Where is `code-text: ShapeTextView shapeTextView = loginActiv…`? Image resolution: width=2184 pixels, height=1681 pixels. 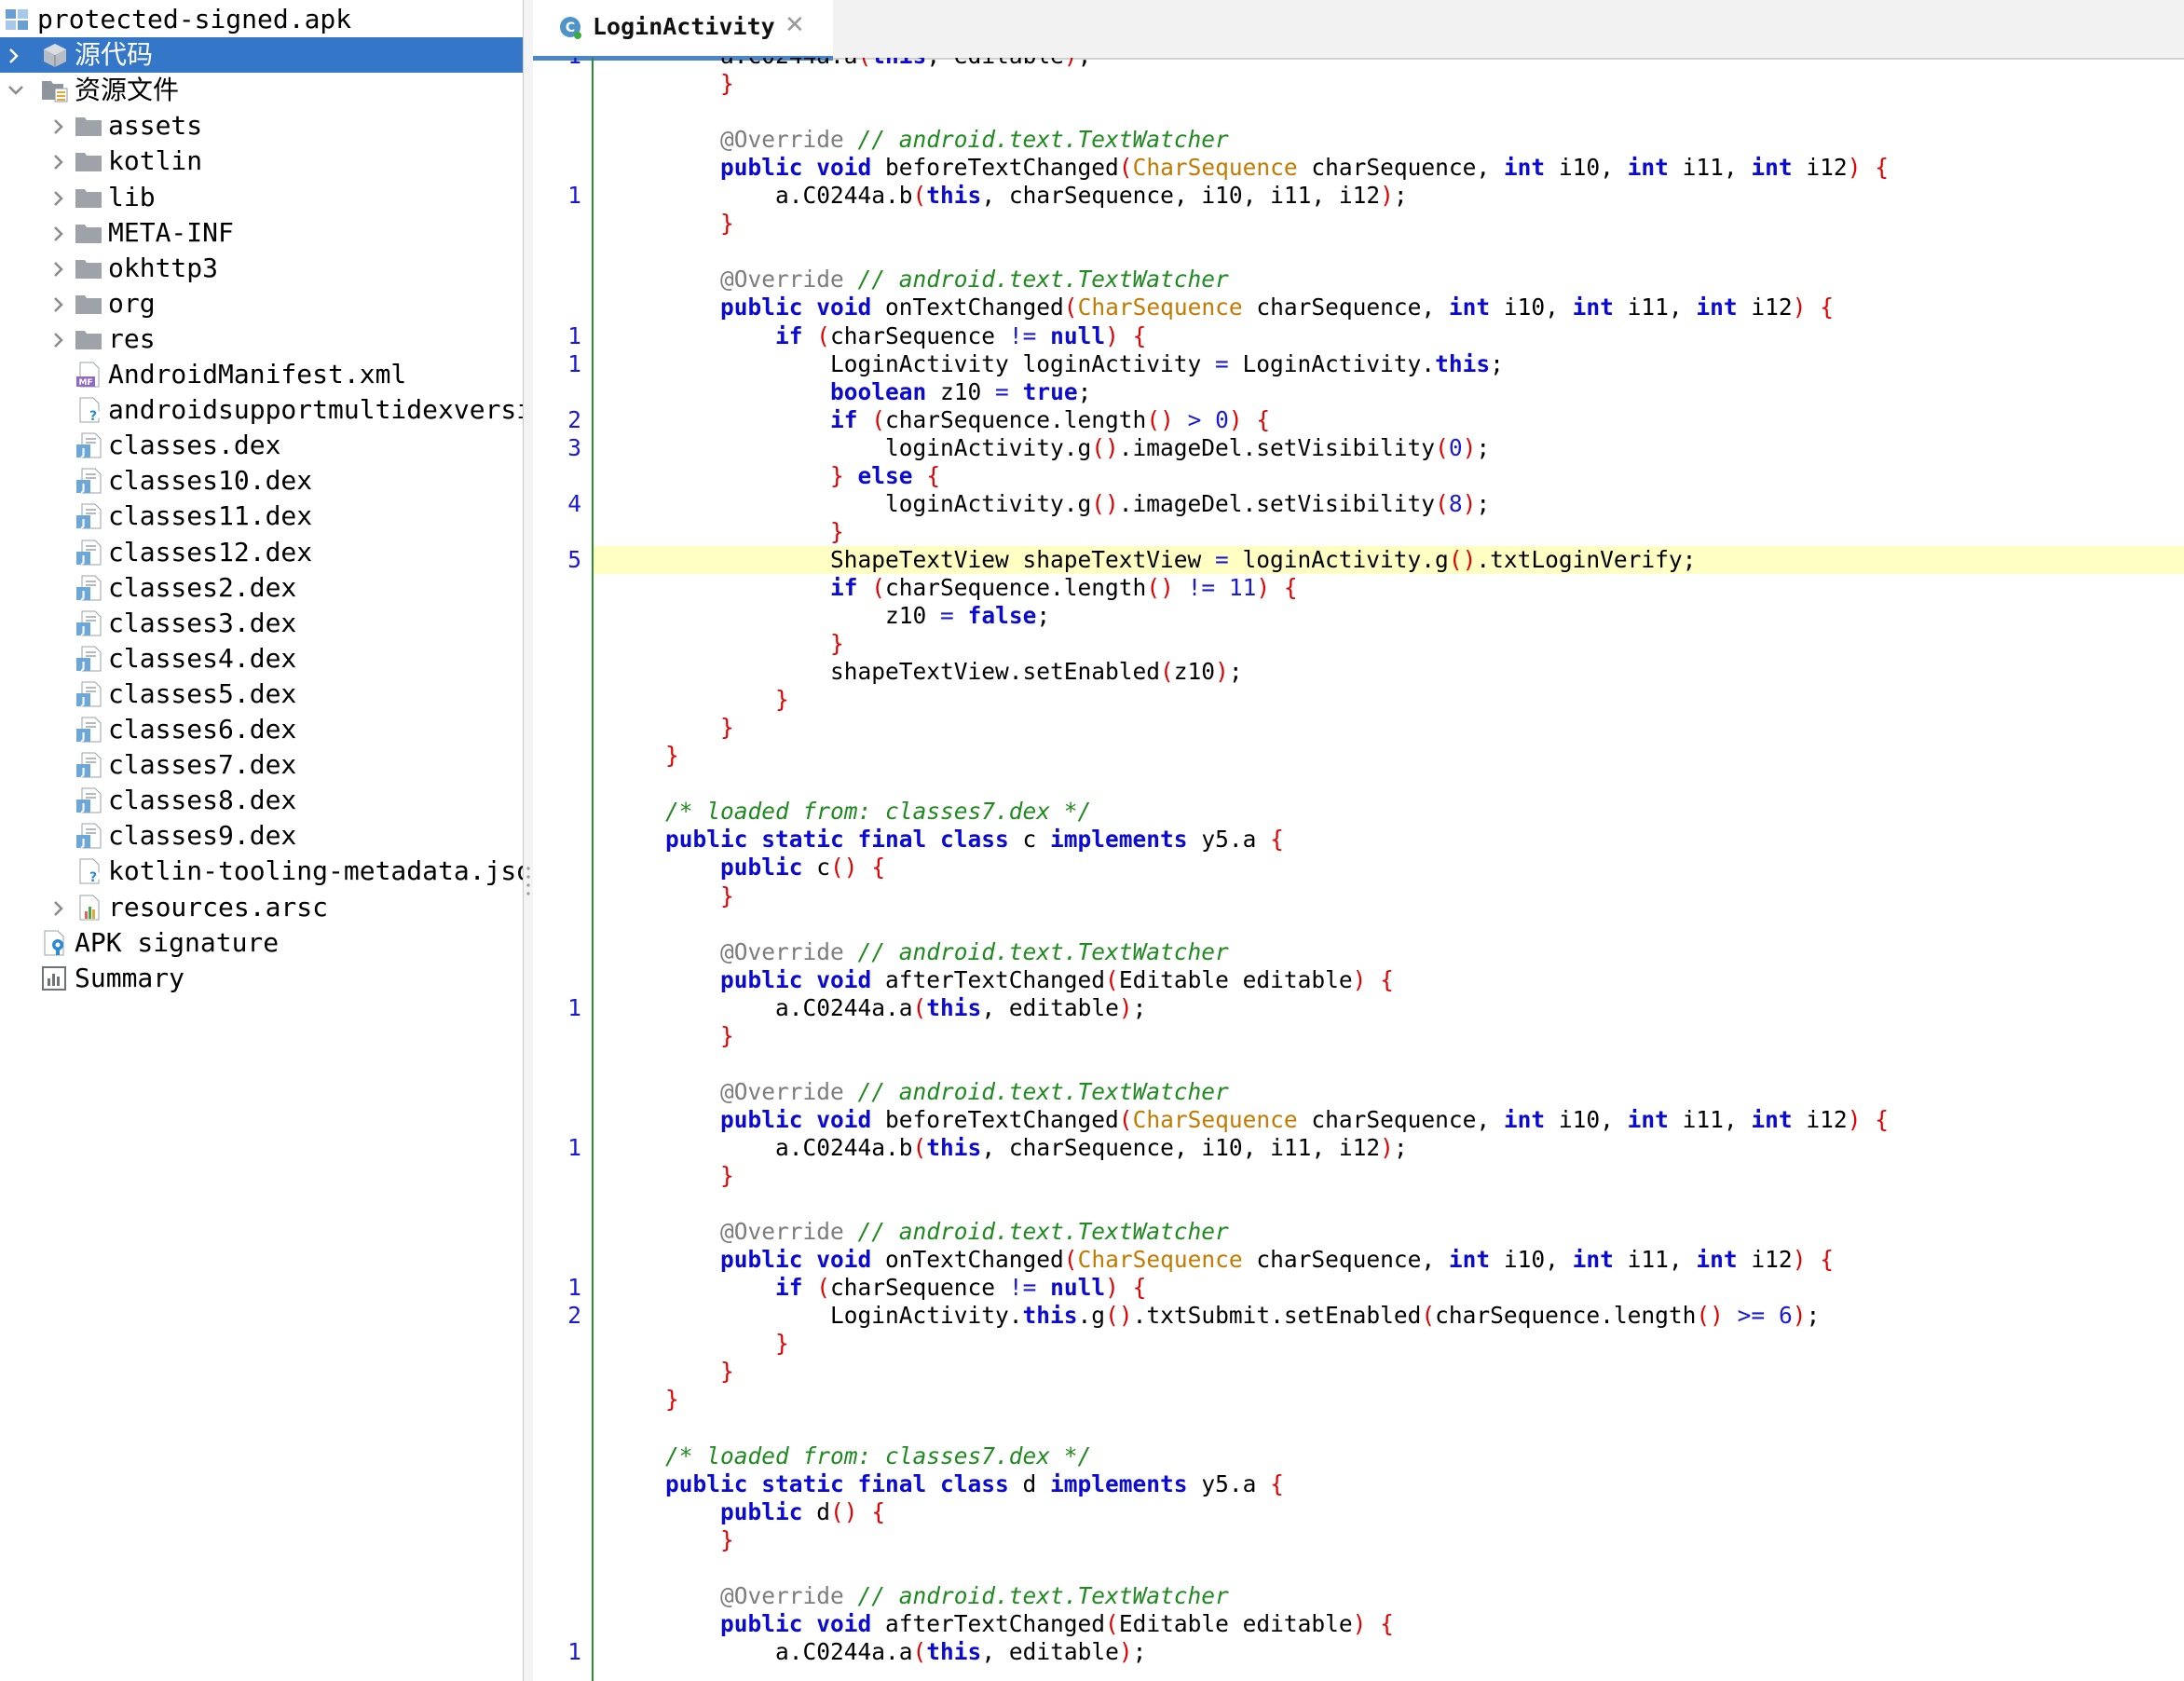 code-text: ShapeTextView shapeTextView = loginActiv… is located at coordinates (1153, 560).